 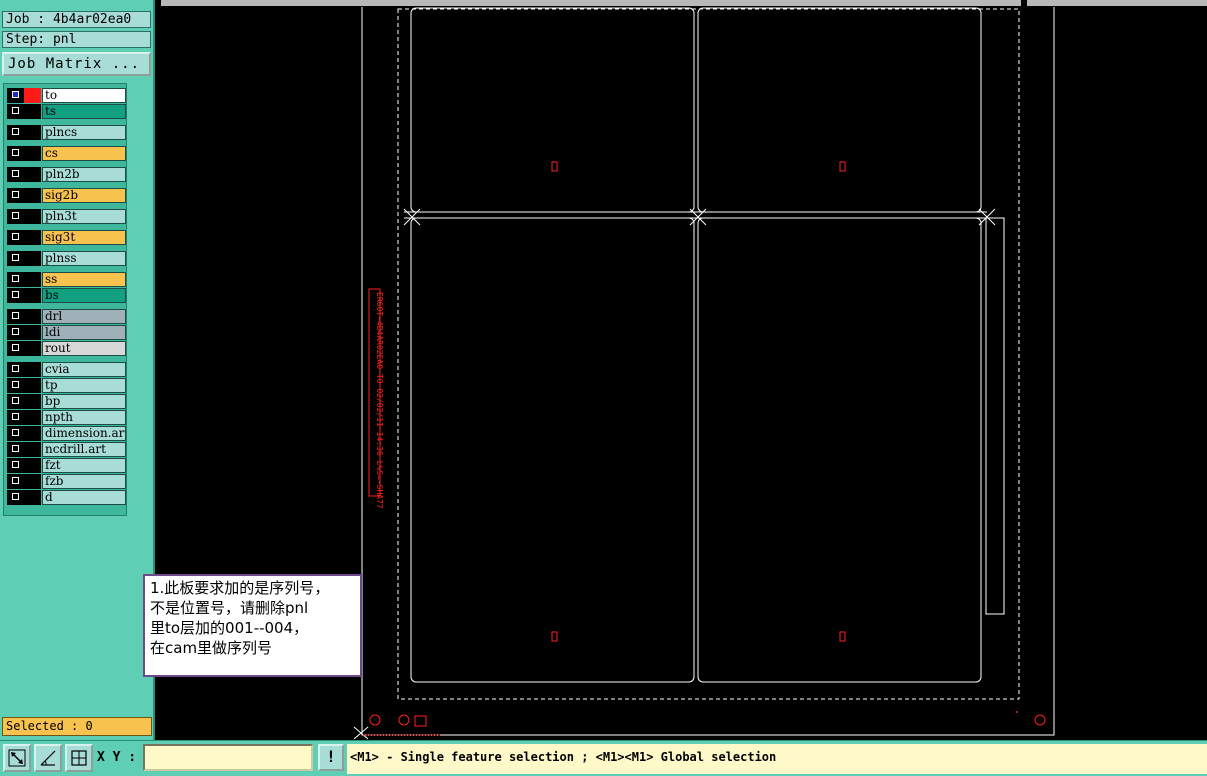 I want to click on layer-row-rout: rout, so click(x=66, y=348).